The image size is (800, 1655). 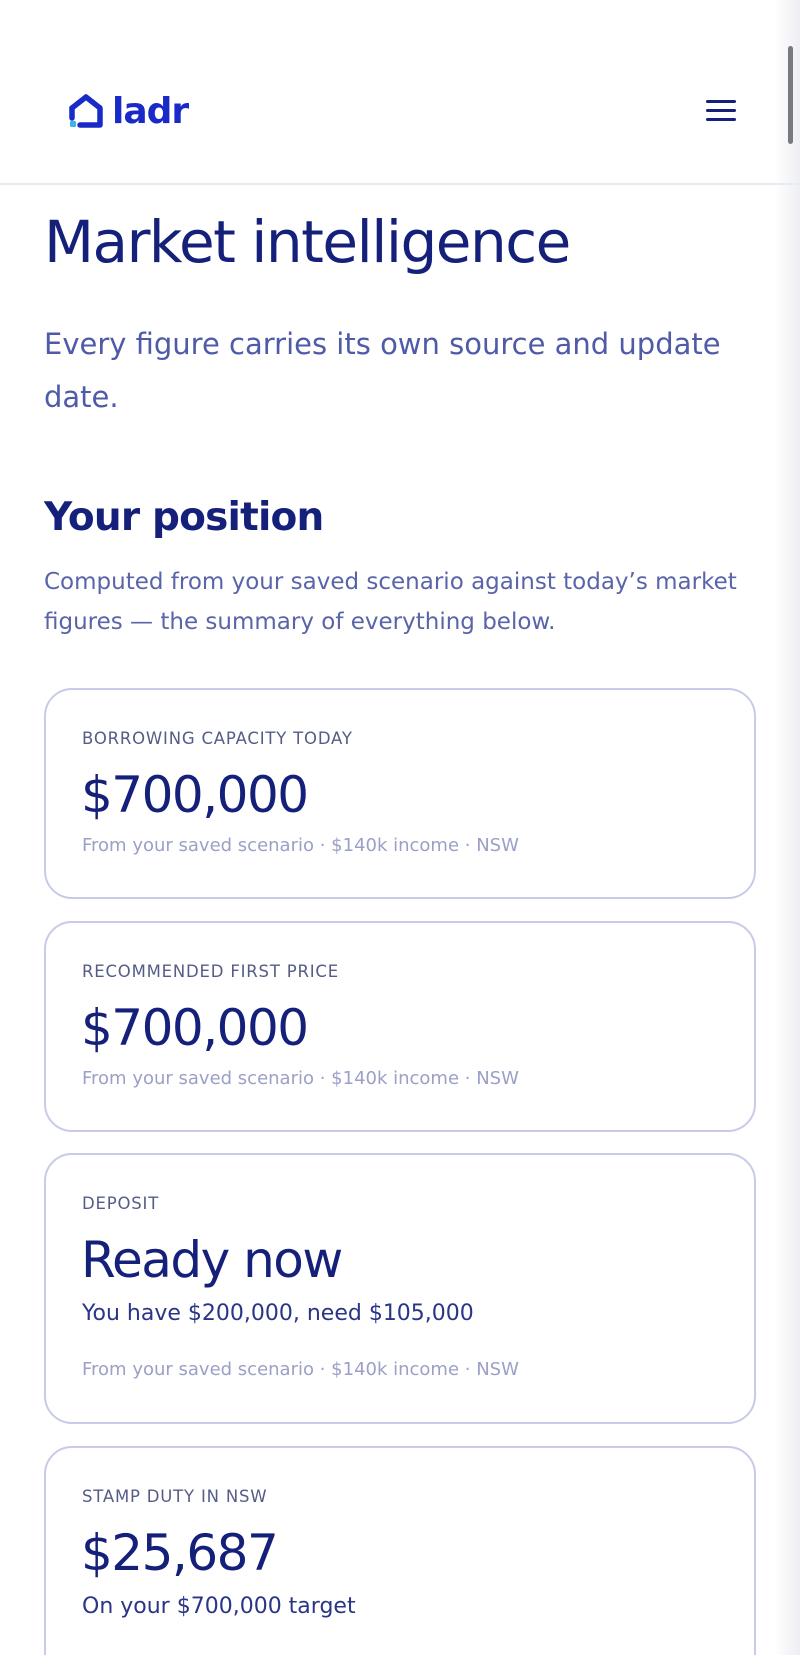 I want to click on card-value: $25,687, so click(x=180, y=1553).